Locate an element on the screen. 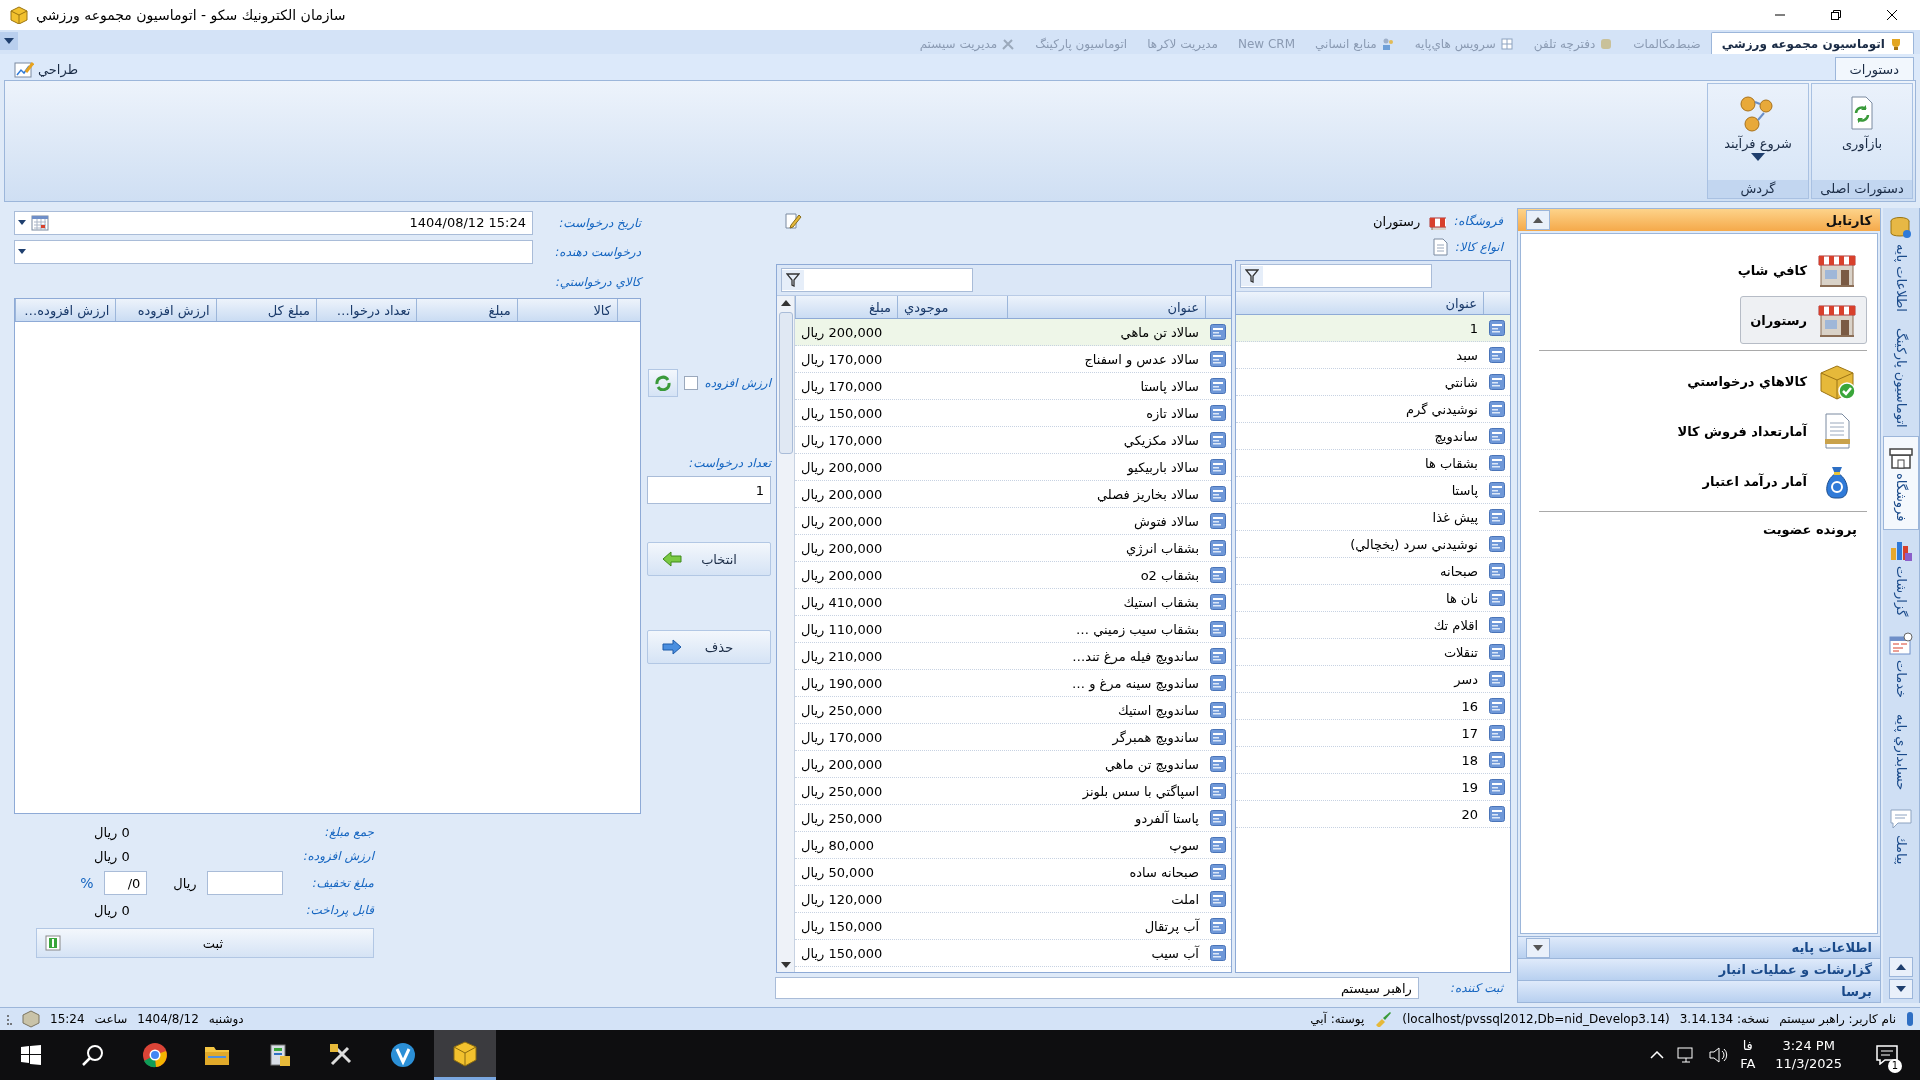  list-row: نوشيدني سرد (يخچالي) is located at coordinates (1373, 544).